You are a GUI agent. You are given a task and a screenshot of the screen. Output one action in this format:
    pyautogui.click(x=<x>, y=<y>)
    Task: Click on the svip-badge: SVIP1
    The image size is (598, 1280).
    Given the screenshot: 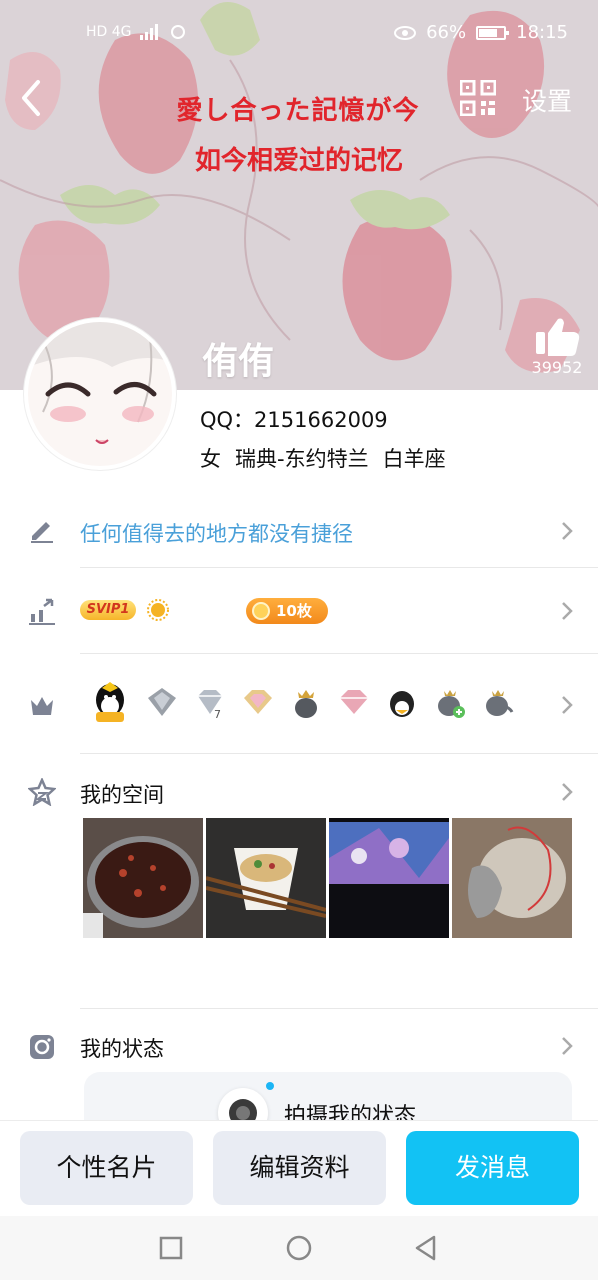 What is the action you would take?
    pyautogui.click(x=108, y=610)
    